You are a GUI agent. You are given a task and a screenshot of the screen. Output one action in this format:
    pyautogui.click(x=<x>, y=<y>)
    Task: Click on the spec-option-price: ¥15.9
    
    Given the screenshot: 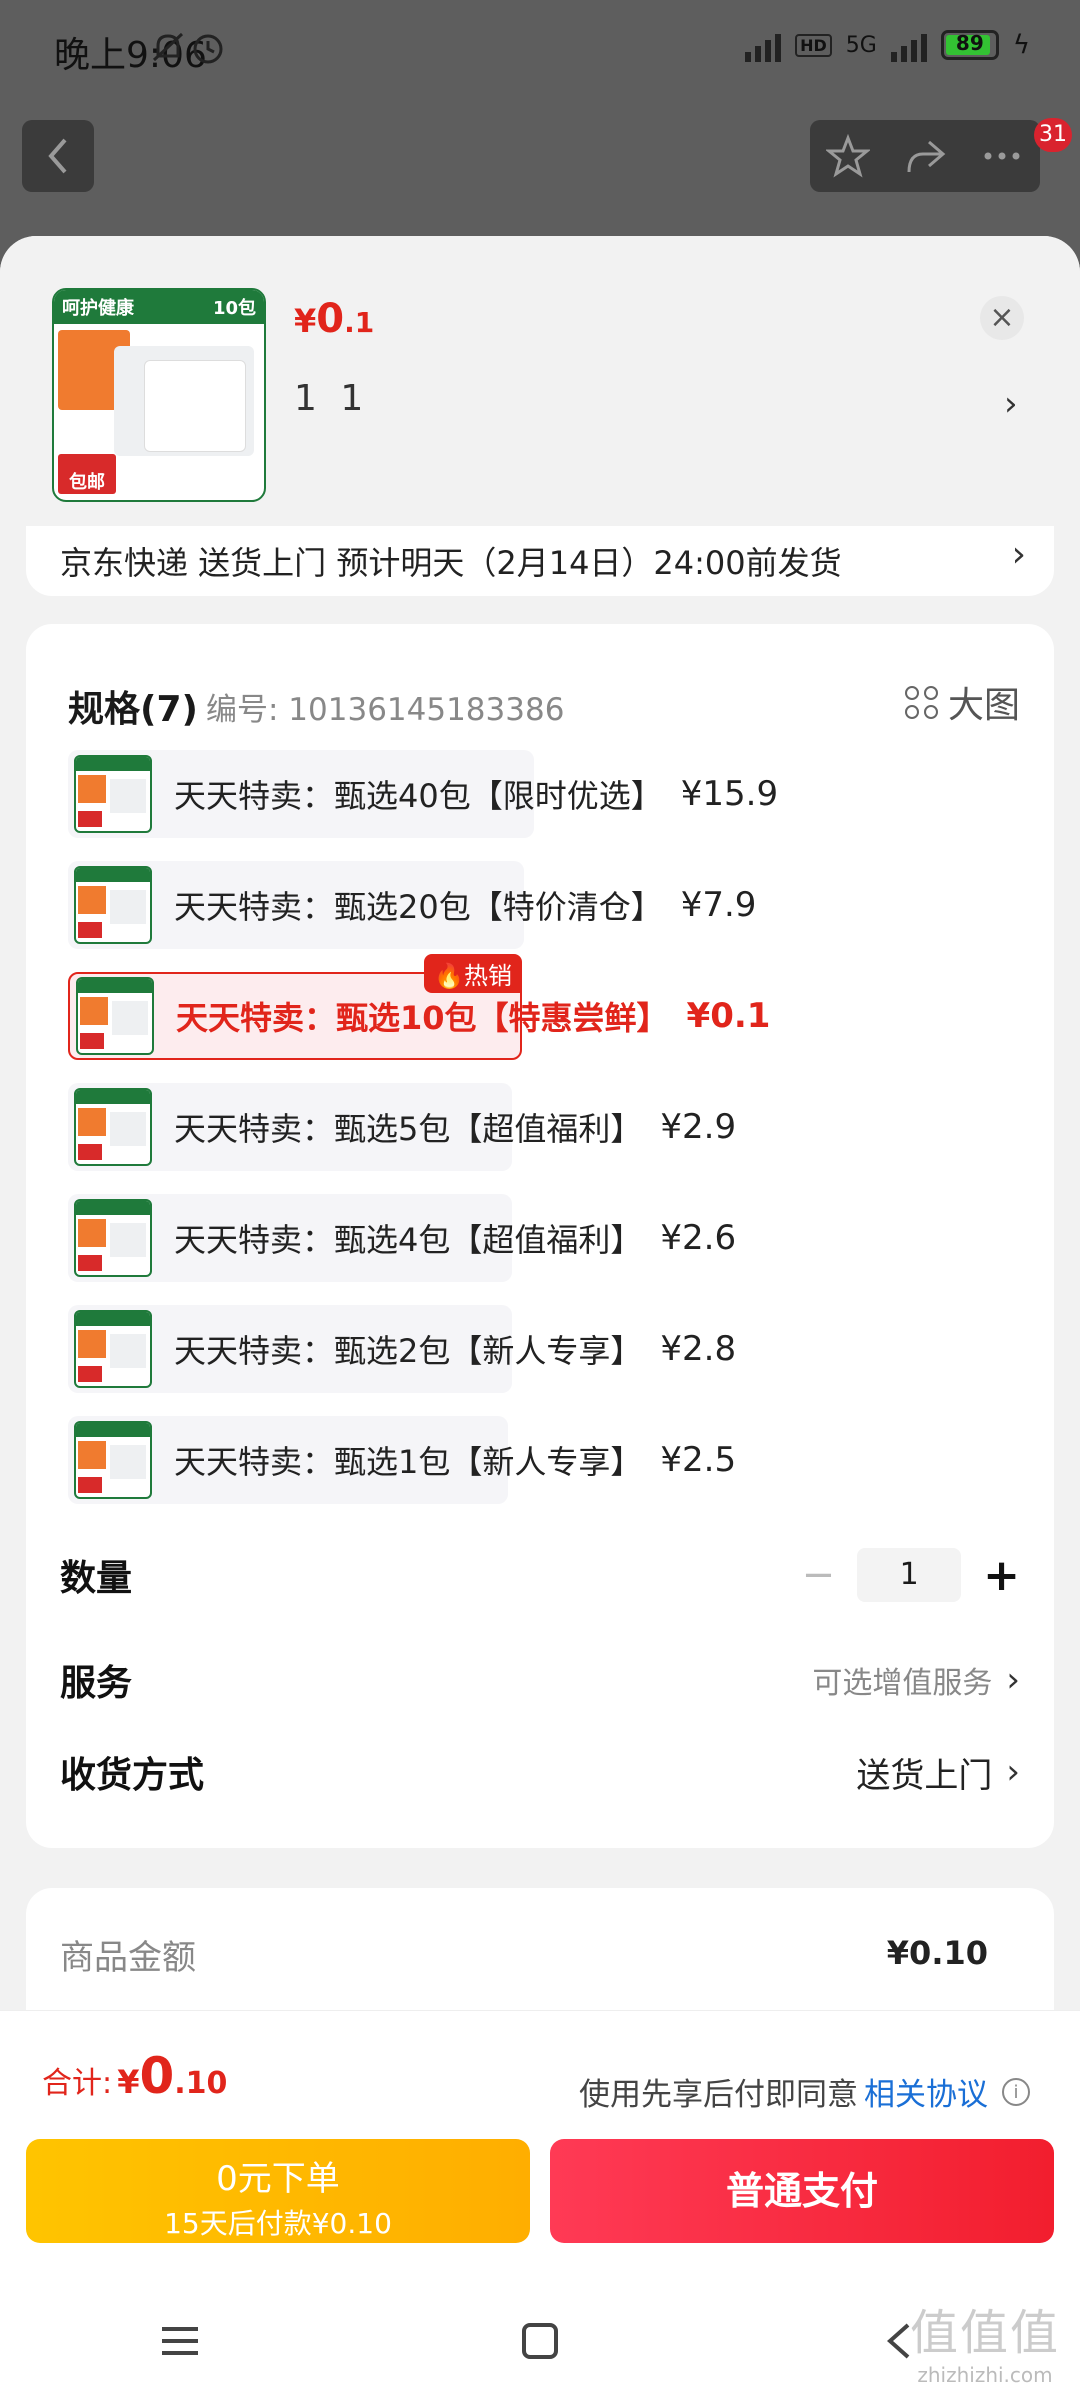 What is the action you would take?
    pyautogui.click(x=729, y=794)
    